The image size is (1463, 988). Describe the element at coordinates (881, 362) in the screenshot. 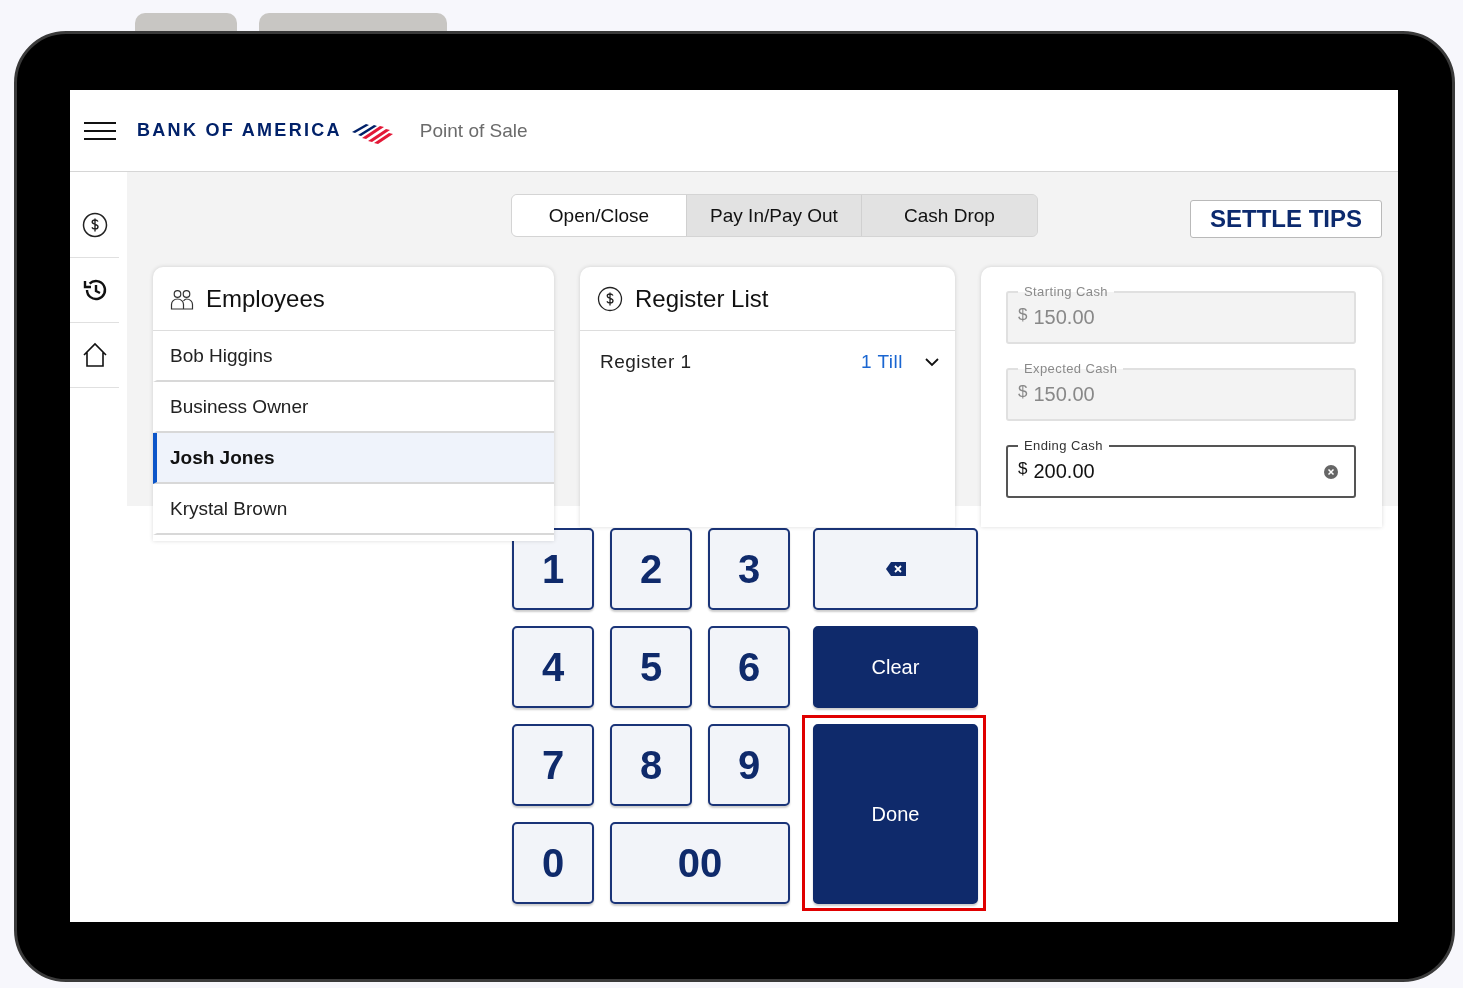

I see `till-count: 1 Till` at that location.